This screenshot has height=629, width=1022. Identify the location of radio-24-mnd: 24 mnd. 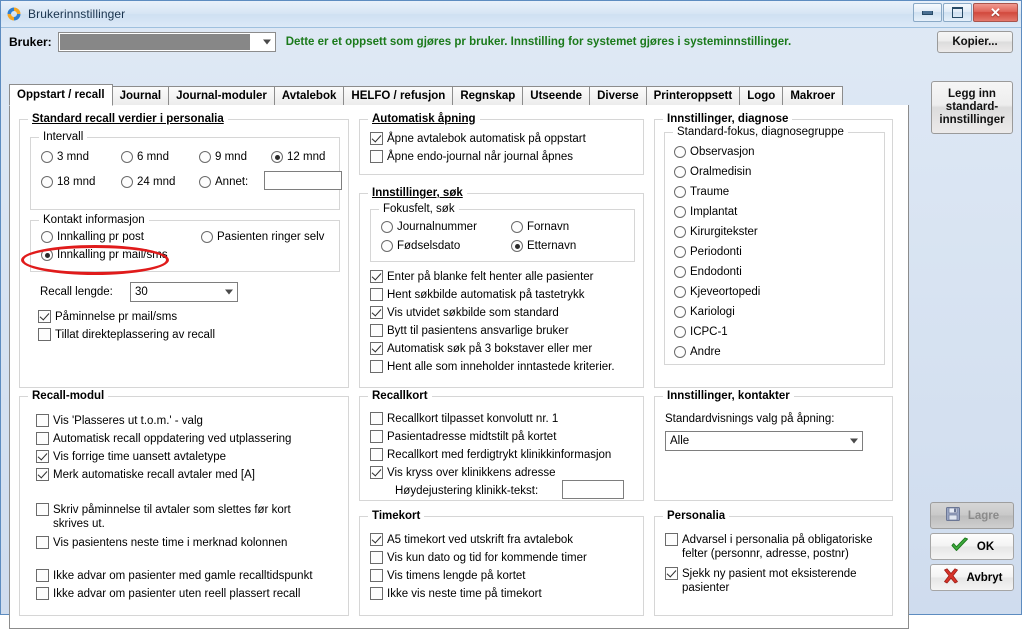
(148, 182).